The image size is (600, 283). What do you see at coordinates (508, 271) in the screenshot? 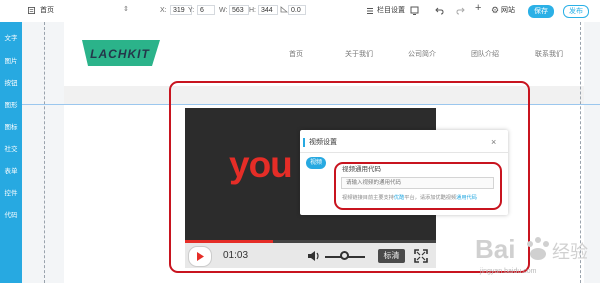
I see `watermark-url: jingyan.baidu.com` at bounding box center [508, 271].